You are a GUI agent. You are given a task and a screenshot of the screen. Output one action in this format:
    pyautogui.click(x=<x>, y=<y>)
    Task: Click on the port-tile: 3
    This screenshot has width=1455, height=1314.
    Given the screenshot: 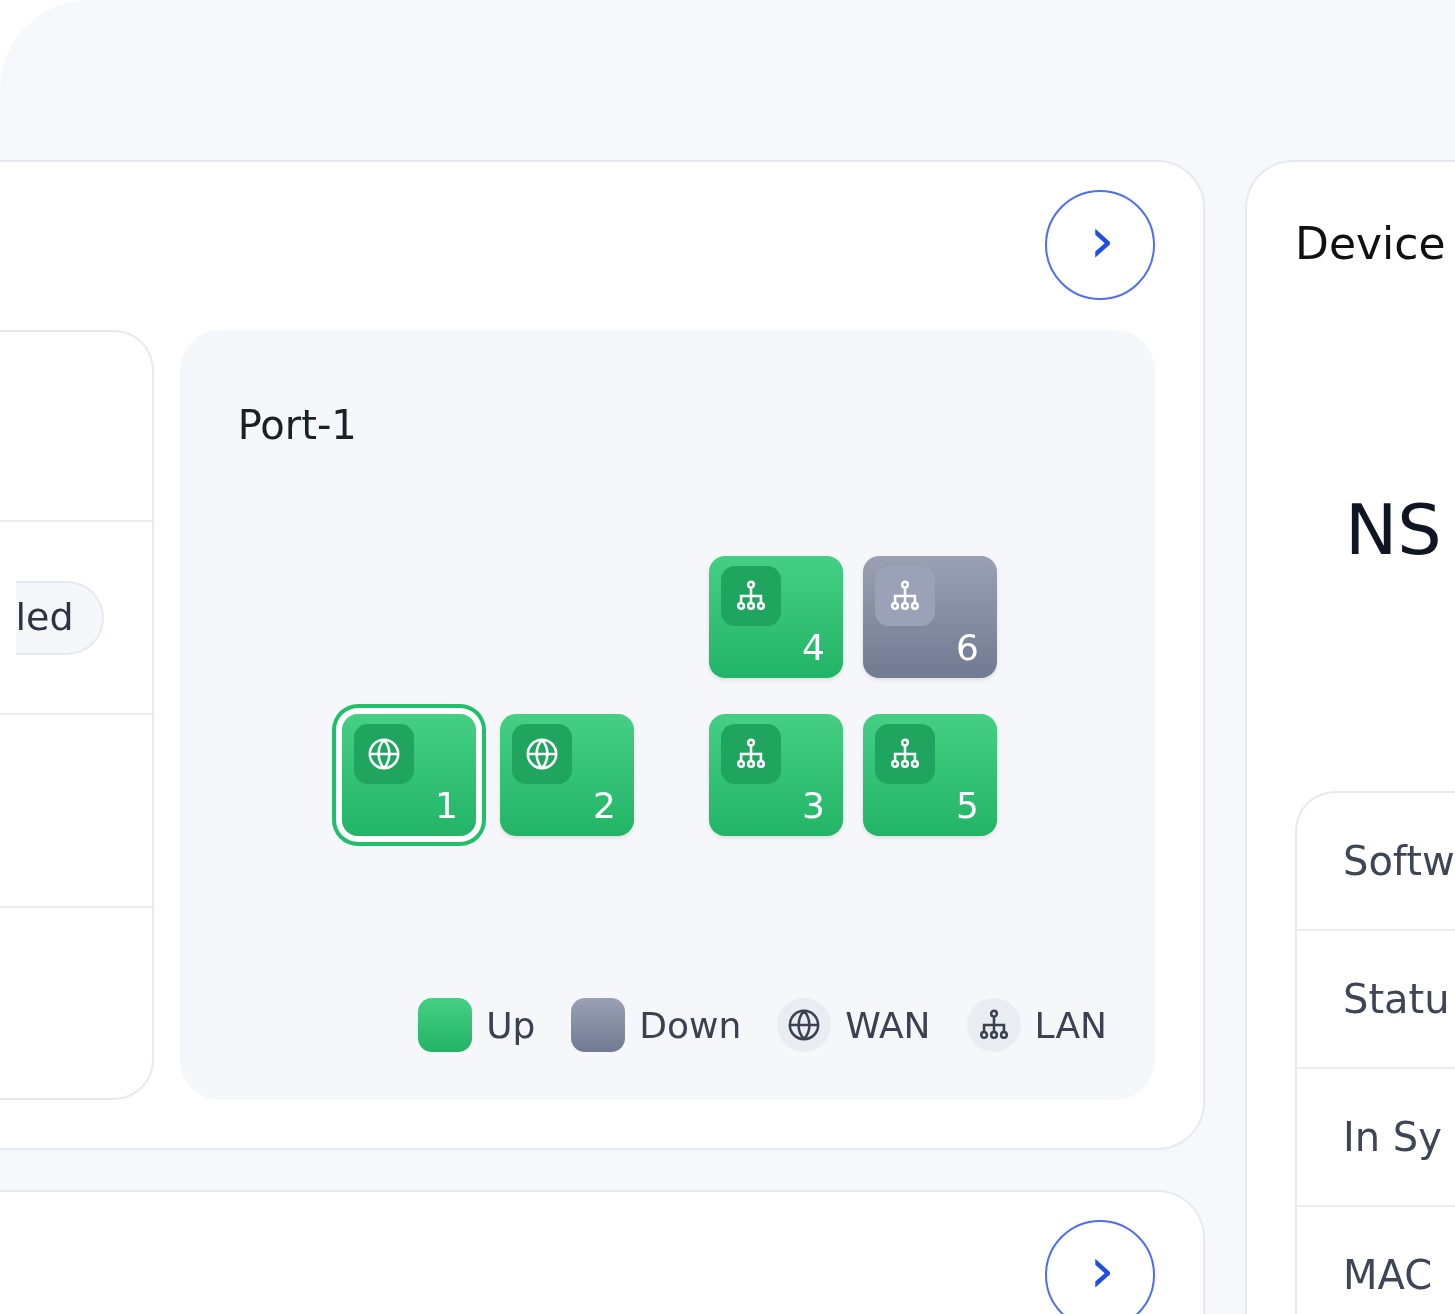 What is the action you would take?
    pyautogui.click(x=776, y=775)
    